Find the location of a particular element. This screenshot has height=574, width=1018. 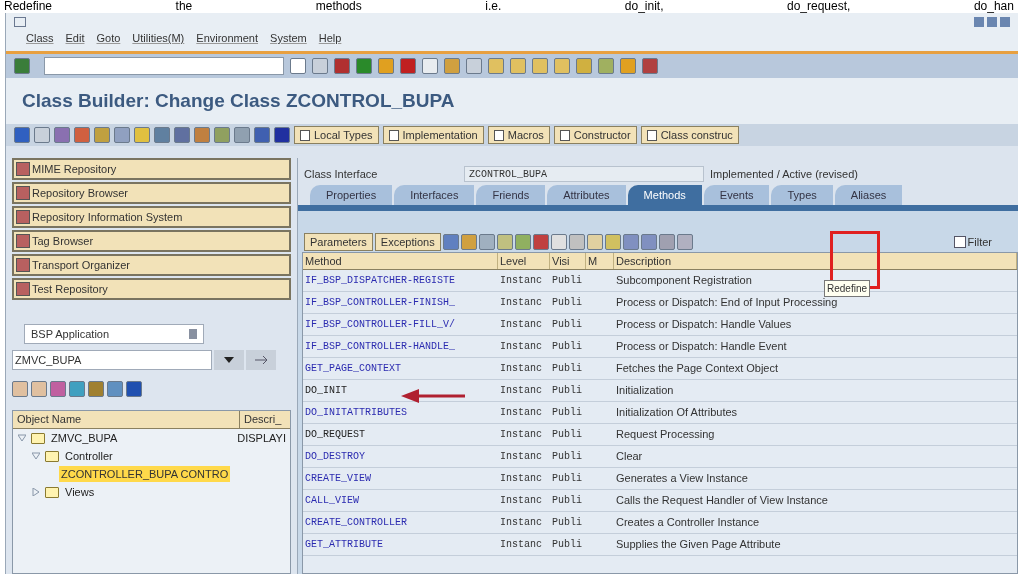

toolbar-button: Constructor is located at coordinates (595, 135).